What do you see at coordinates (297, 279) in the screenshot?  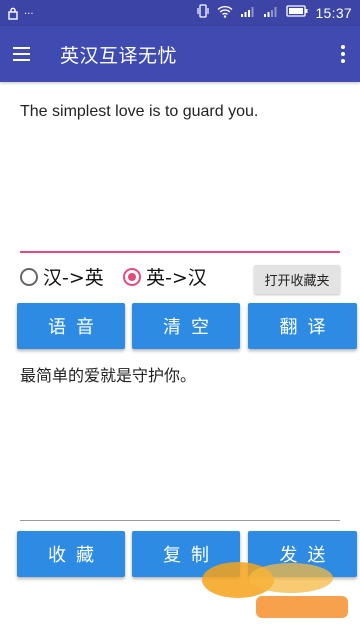 I see `open-favorites-button: 打开收藏夹` at bounding box center [297, 279].